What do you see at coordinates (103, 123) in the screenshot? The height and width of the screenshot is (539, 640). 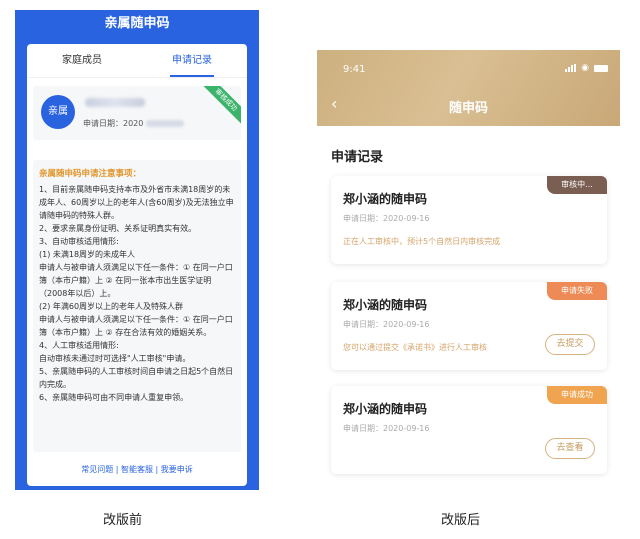 I see `application-date-label: 申请日期：` at bounding box center [103, 123].